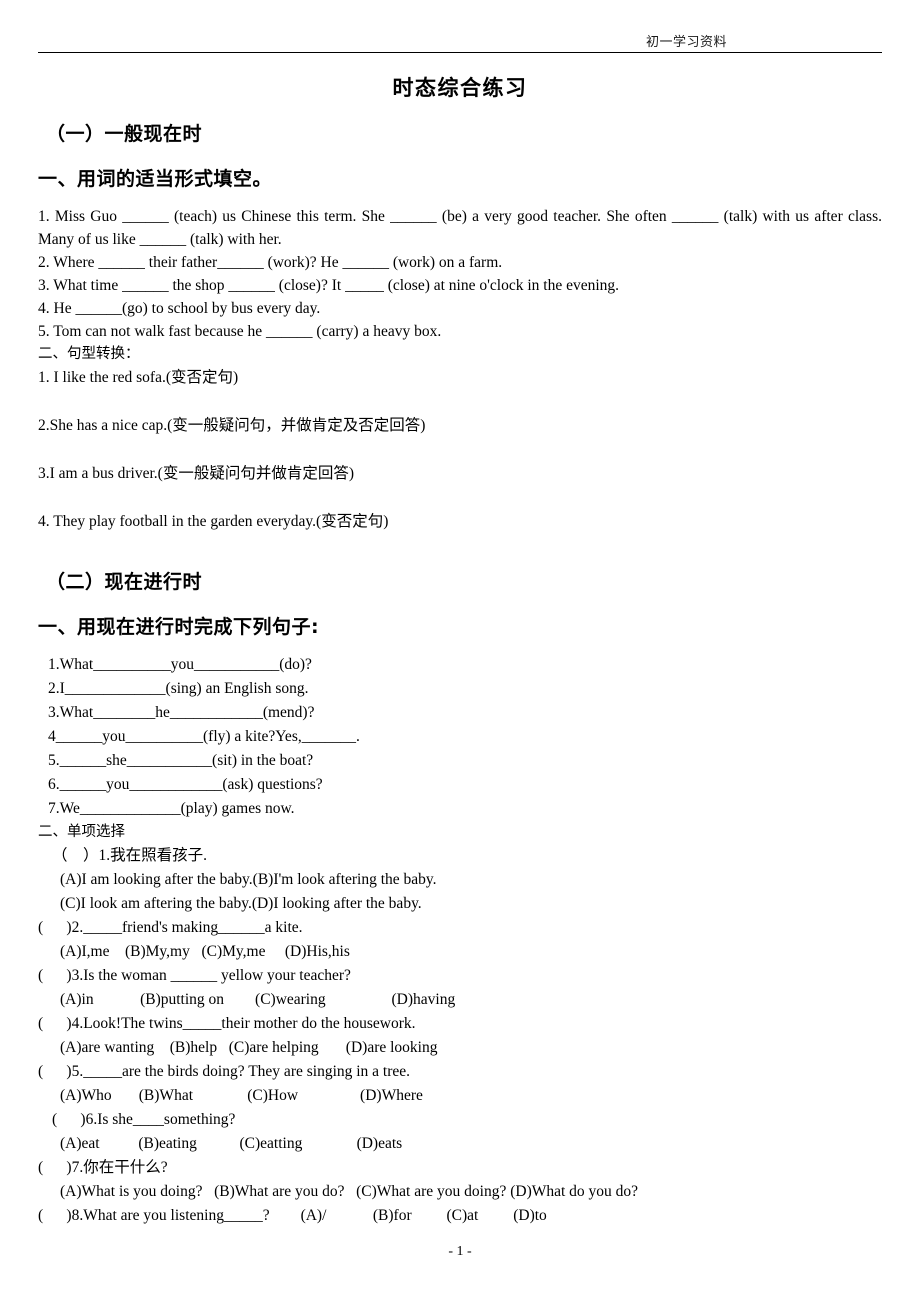  What do you see at coordinates (178, 688) in the screenshot?
I see `exercise-item: 2.I_____________(sing) an English song.` at bounding box center [178, 688].